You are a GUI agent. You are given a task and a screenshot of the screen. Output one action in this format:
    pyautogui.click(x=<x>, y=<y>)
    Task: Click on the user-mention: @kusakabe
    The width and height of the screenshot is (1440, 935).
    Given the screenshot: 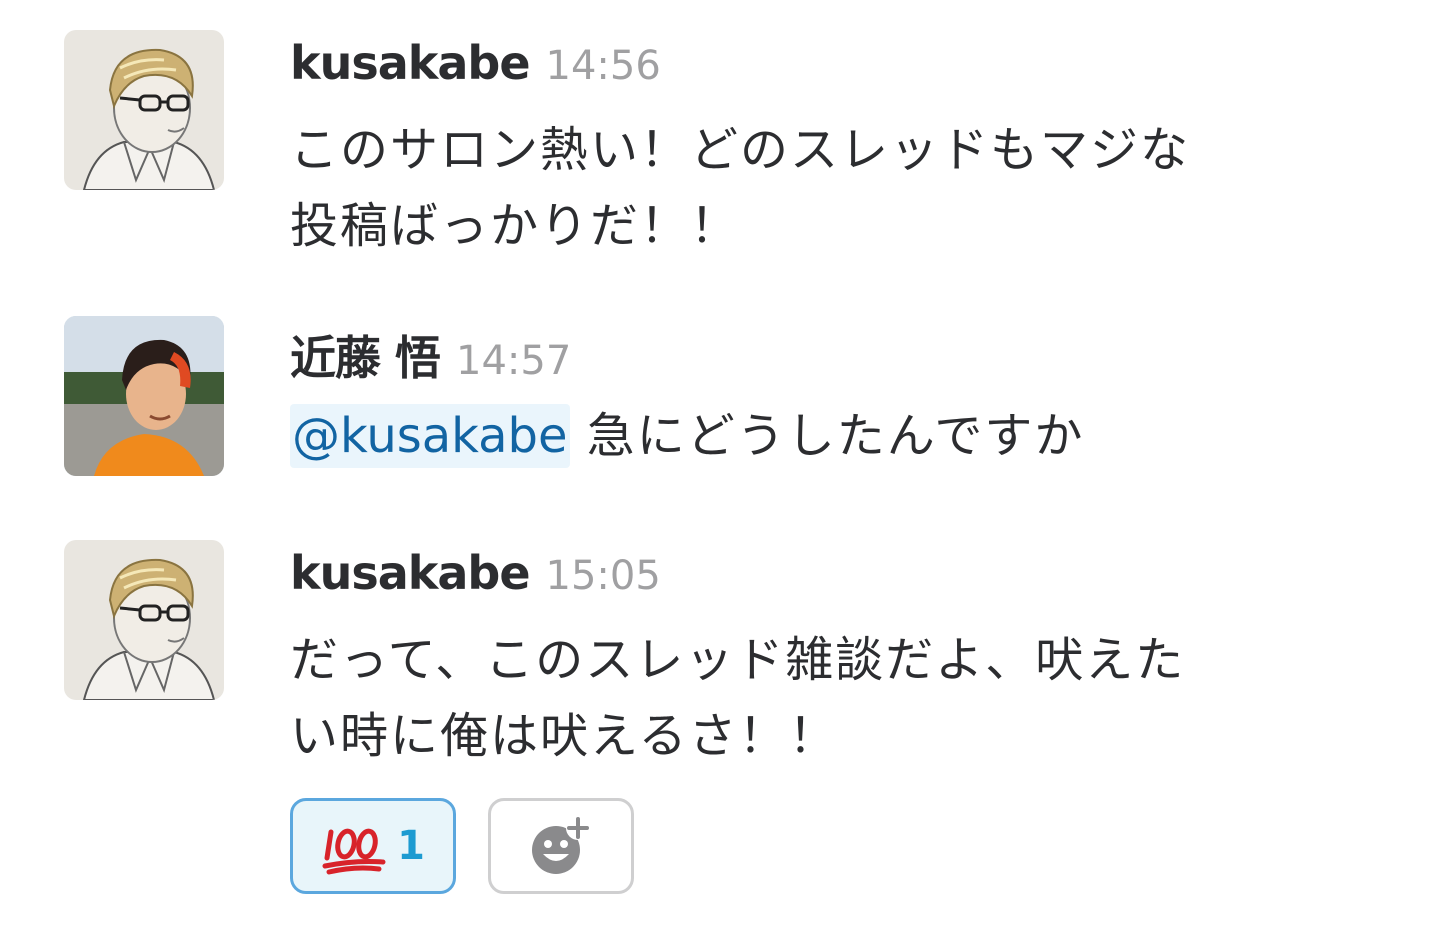 What is the action you would take?
    pyautogui.click(x=430, y=436)
    